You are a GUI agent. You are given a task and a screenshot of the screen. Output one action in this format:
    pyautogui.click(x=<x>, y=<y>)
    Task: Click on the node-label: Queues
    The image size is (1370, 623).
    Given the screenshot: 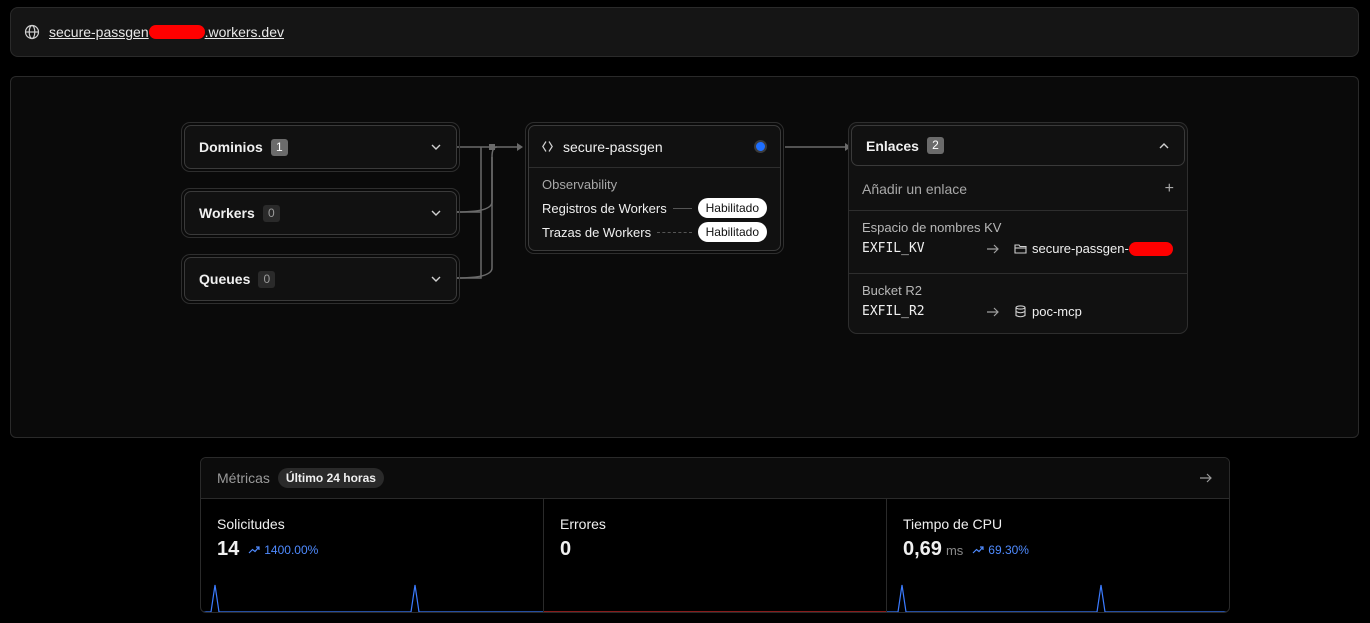 What is the action you would take?
    pyautogui.click(x=225, y=279)
    